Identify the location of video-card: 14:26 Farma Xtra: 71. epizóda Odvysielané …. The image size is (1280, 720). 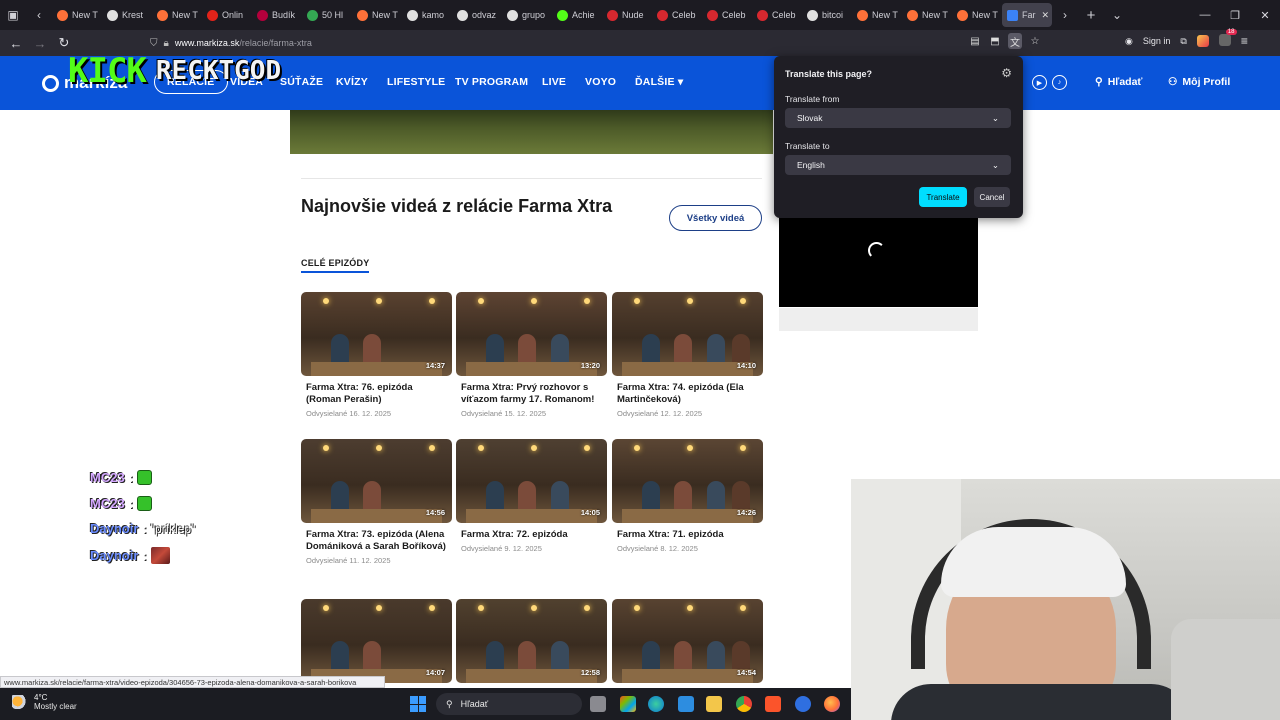
(687, 496).